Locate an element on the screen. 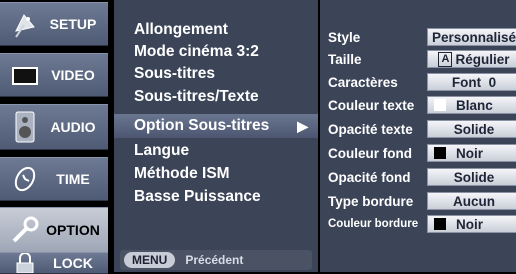  border-color-value-box: Noir is located at coordinates (471, 224).